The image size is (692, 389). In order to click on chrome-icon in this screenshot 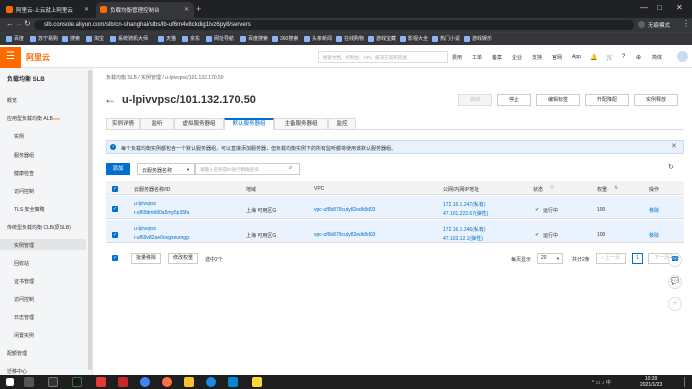, I will do `click(145, 382)`.